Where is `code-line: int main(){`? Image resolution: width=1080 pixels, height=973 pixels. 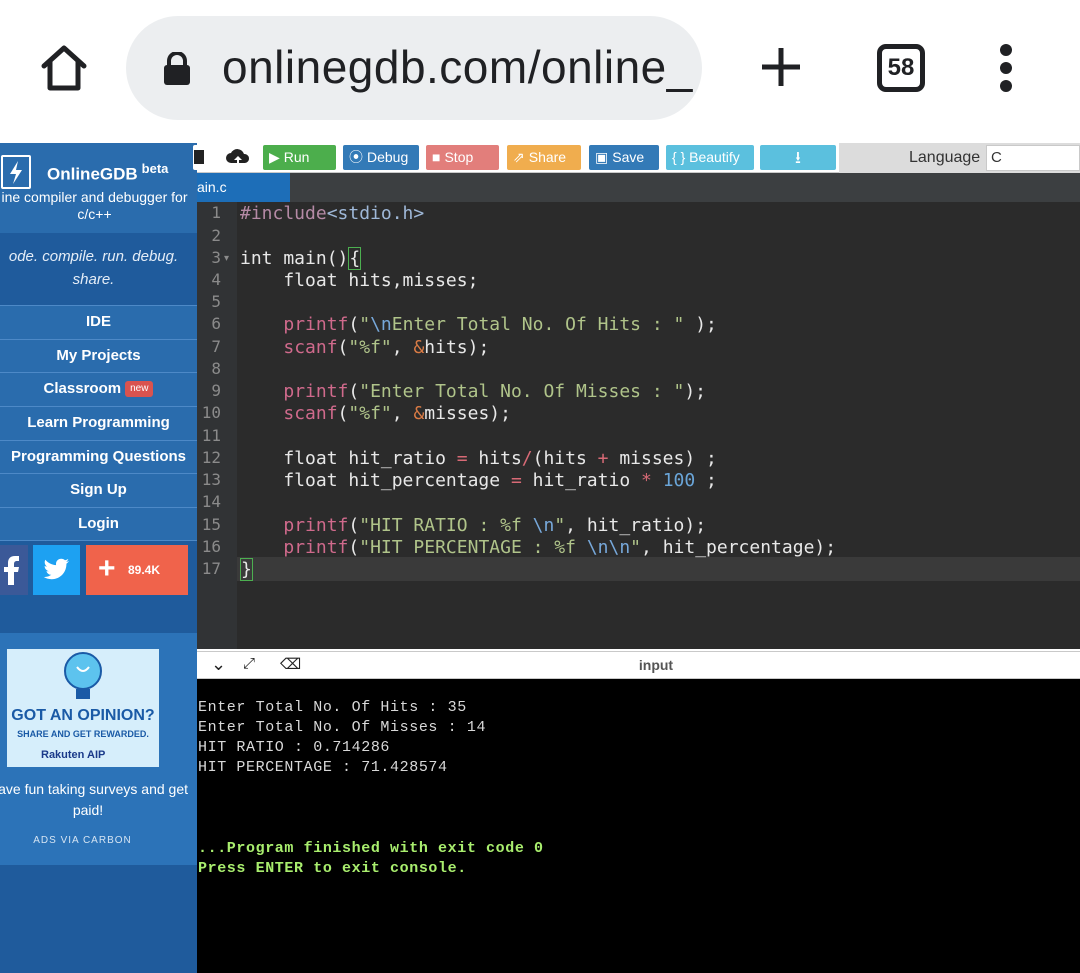
code-line: int main(){ is located at coordinates (301, 258).